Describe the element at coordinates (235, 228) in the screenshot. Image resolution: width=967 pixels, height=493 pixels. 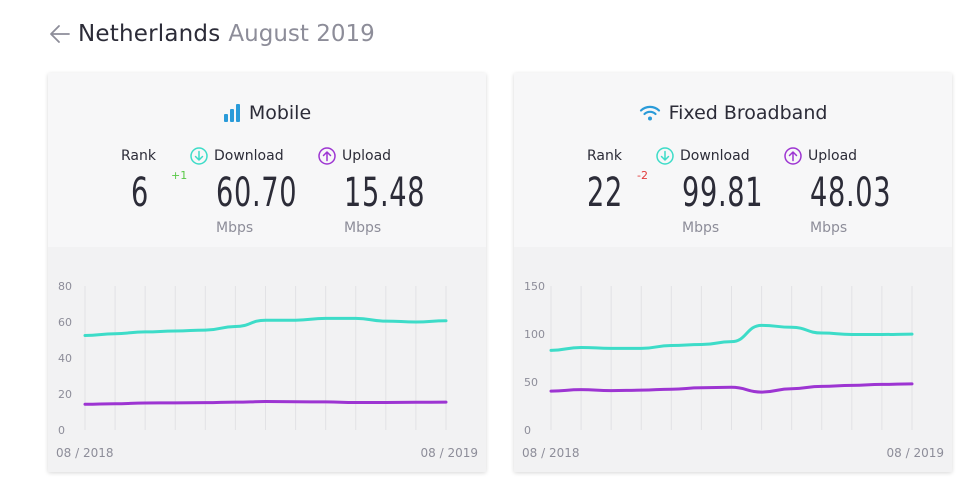
I see `mobile-download-unit: Mbps` at that location.